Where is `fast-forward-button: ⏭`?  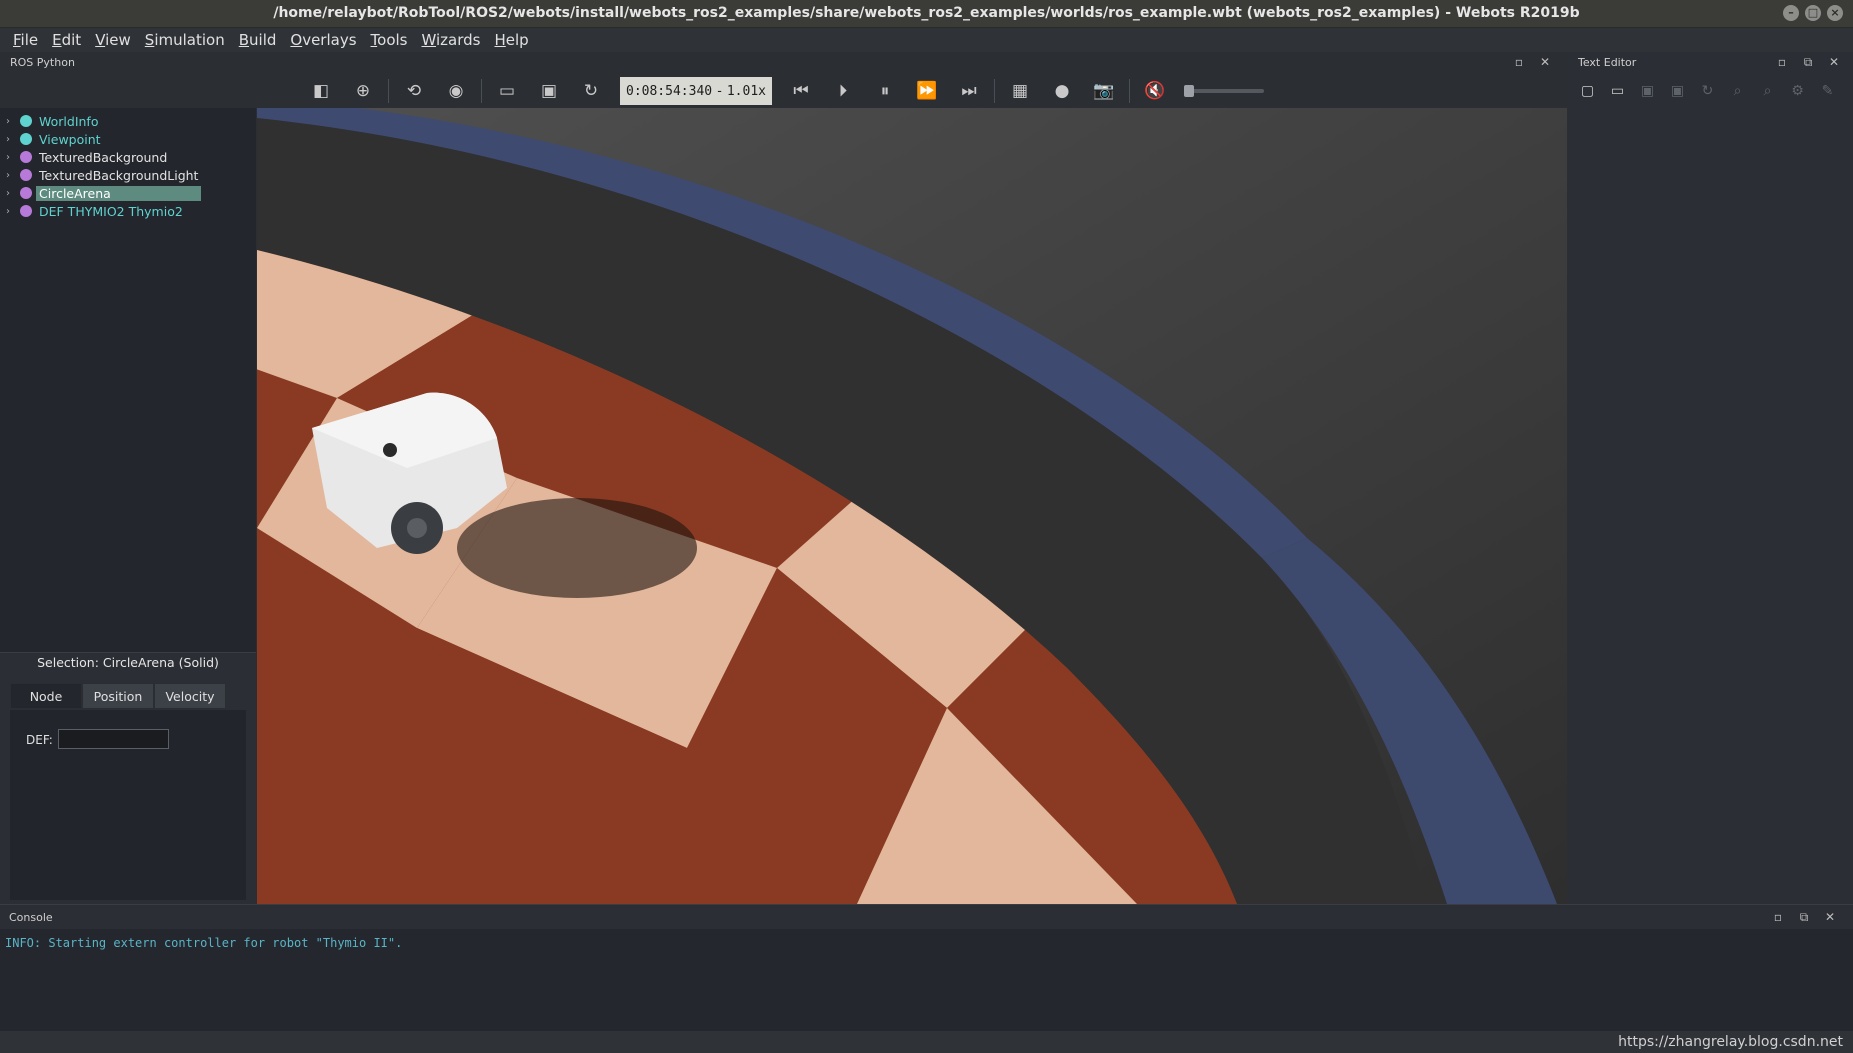
fast-forward-button: ⏭ is located at coordinates (969, 91).